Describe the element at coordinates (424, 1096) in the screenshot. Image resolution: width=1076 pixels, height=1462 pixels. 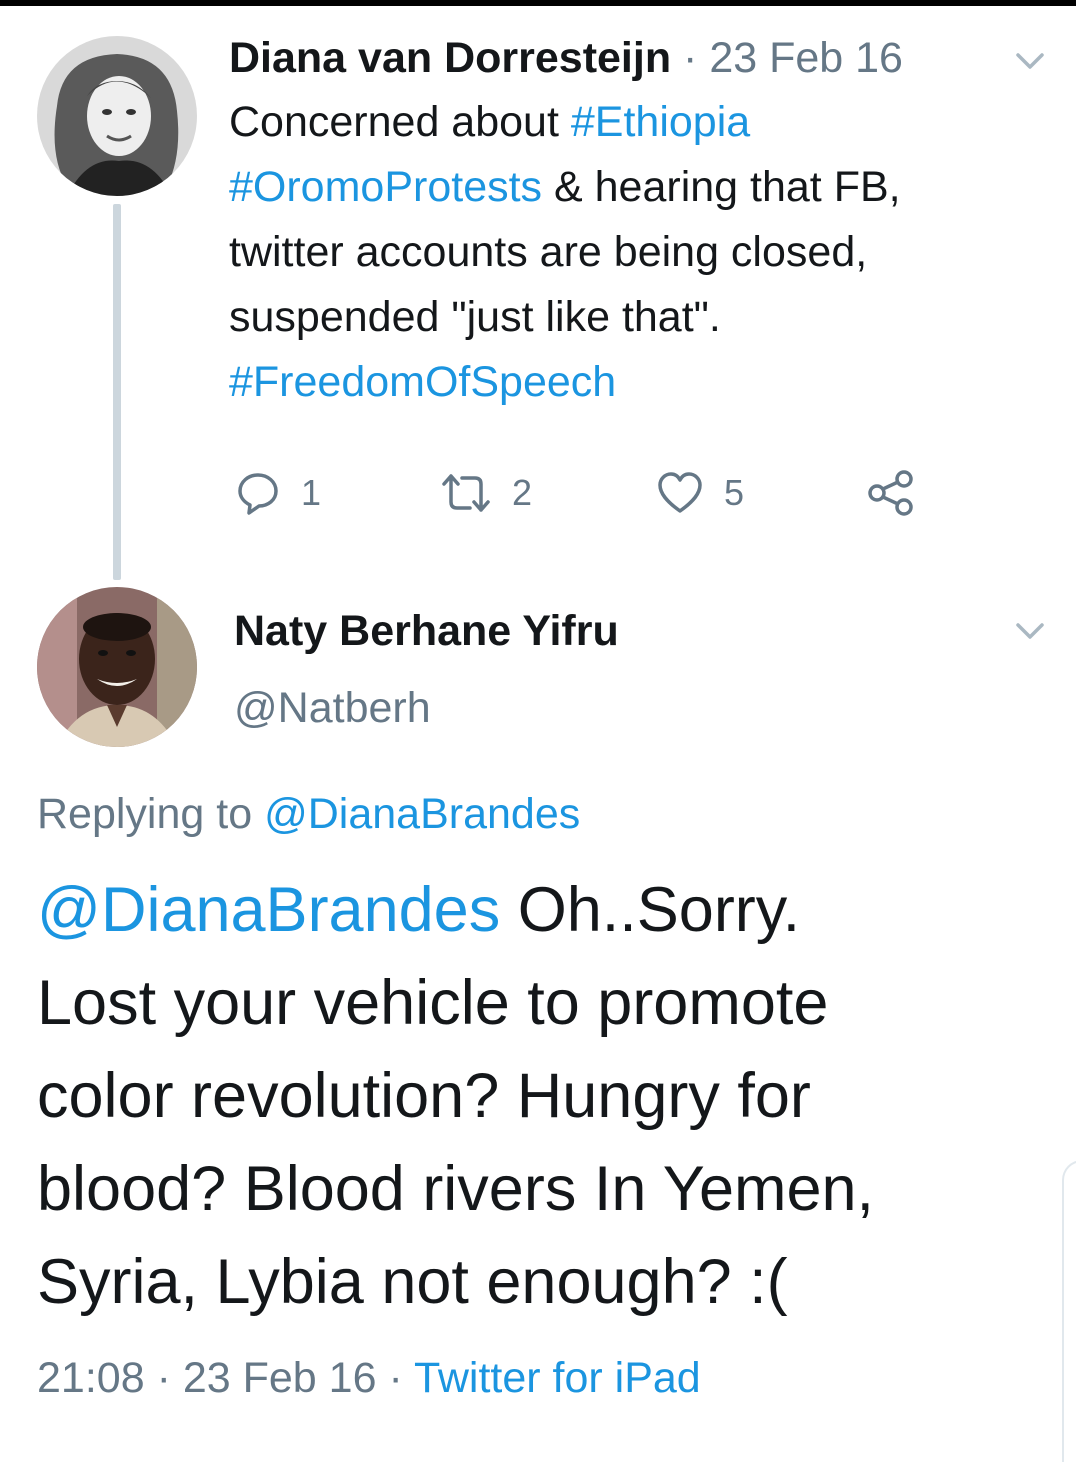
I see `text-segment: color revolution? Hungry for` at that location.